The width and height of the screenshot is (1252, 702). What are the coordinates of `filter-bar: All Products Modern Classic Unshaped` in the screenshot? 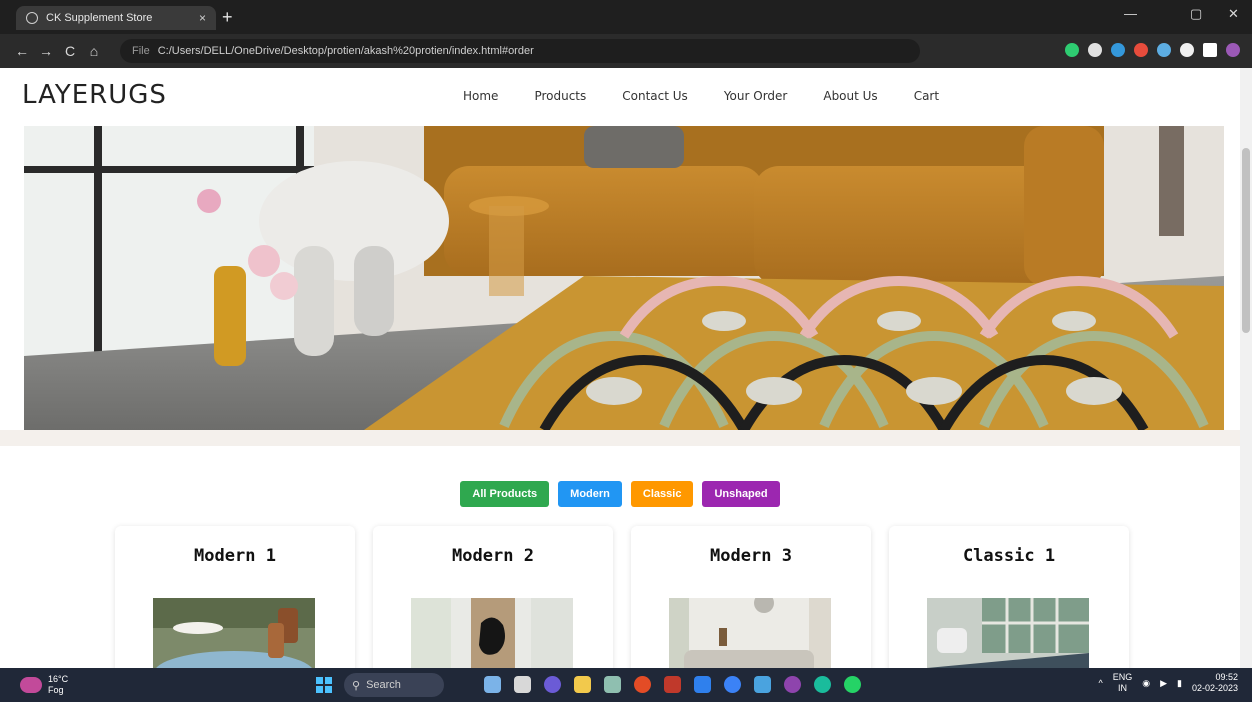 It's located at (620, 494).